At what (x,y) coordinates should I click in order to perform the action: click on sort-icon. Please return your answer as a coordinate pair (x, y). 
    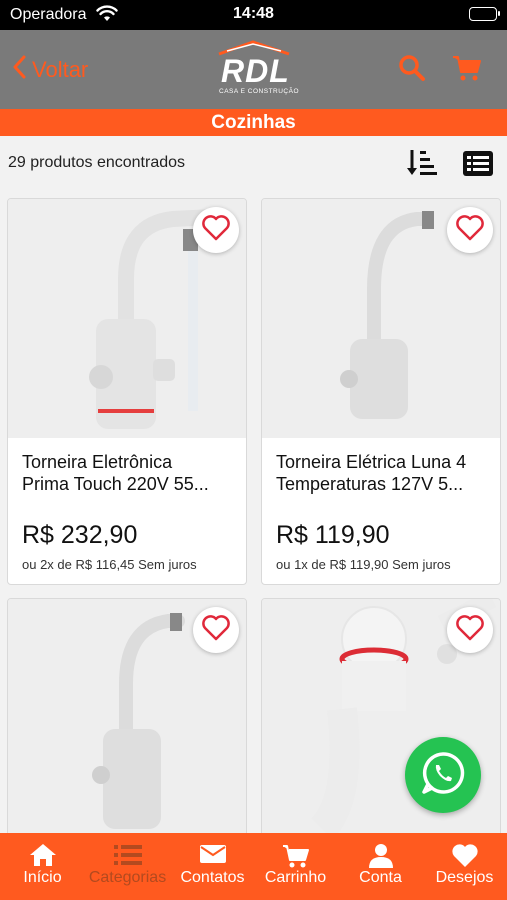
    Looking at the image, I should click on (421, 165).